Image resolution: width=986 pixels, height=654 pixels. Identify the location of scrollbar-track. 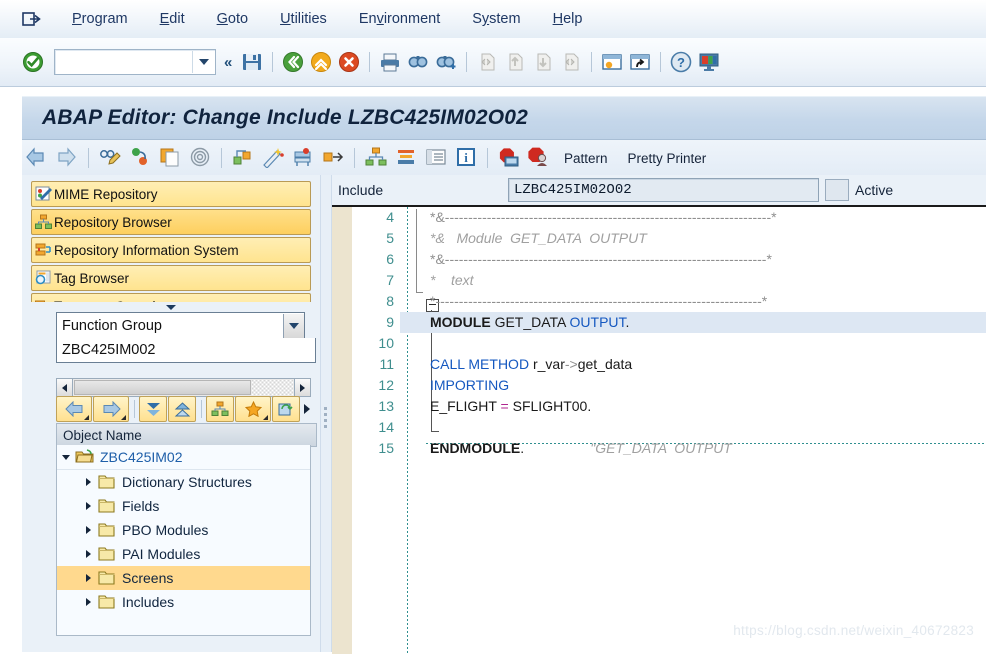
(272, 387).